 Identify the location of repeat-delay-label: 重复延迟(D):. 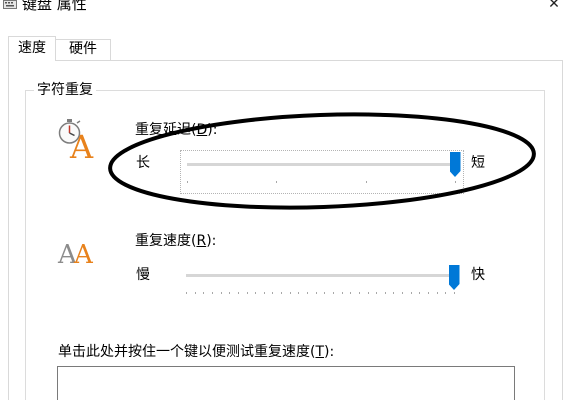
(176, 130).